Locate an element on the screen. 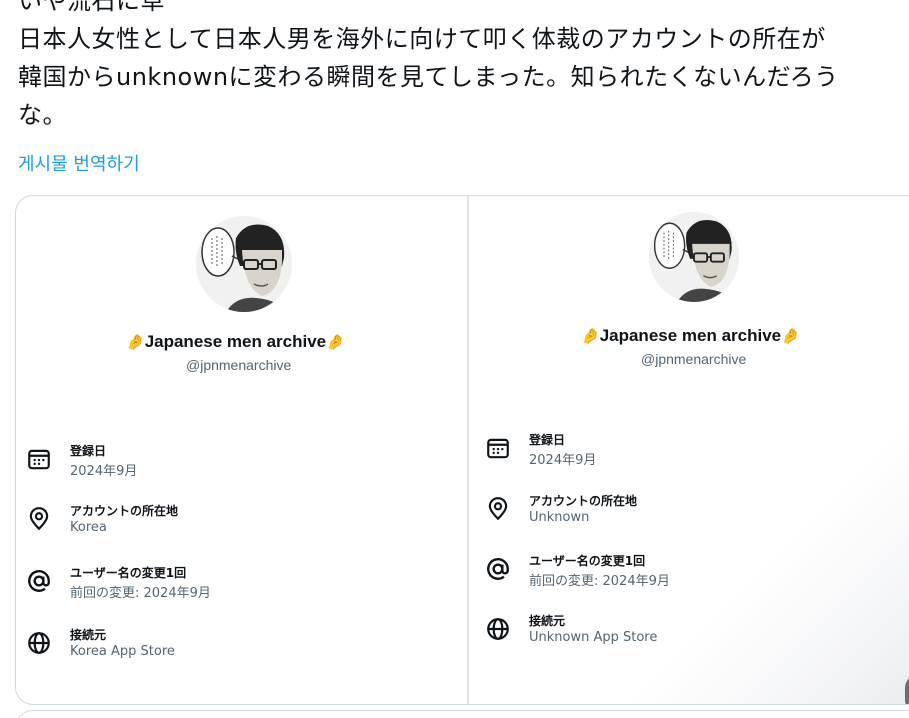 This screenshot has height=718, width=909. info-value: Korea App Store is located at coordinates (122, 651).